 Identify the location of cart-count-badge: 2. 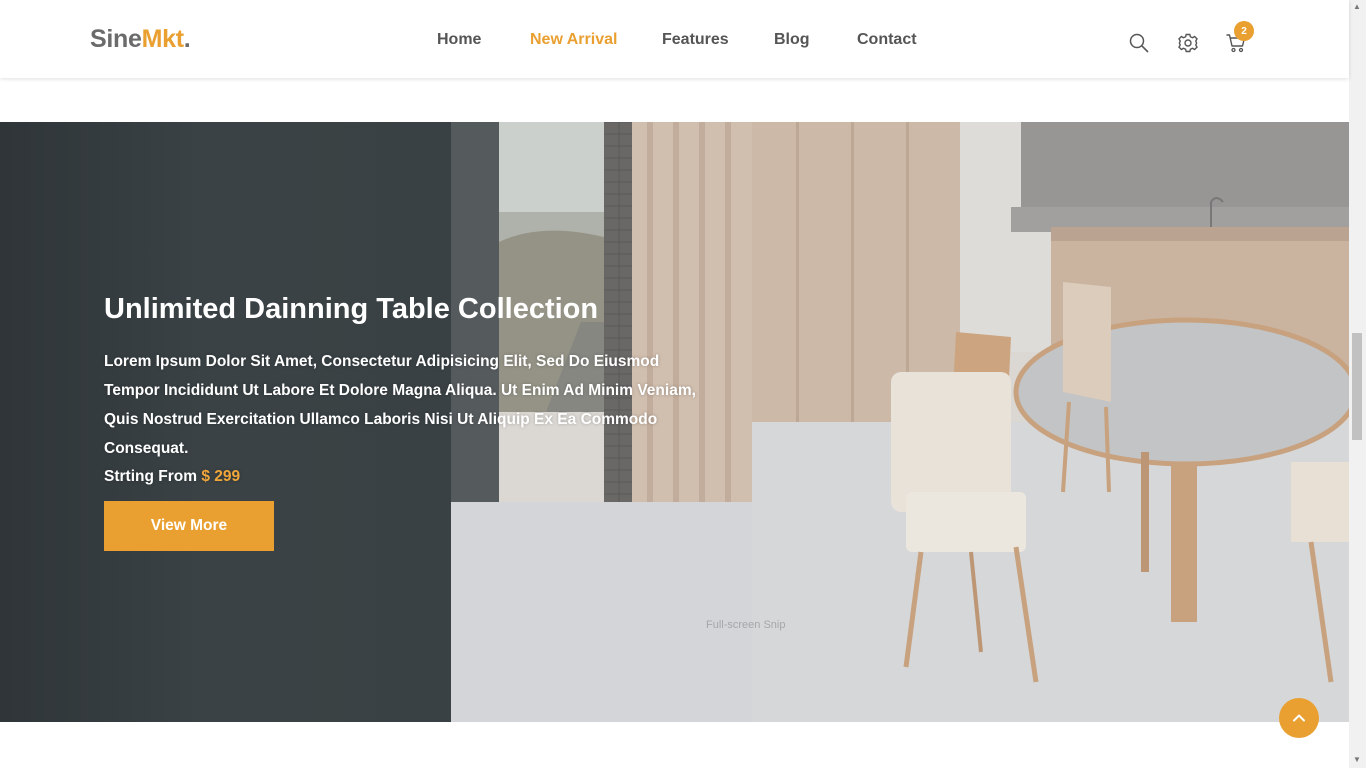
(1244, 31).